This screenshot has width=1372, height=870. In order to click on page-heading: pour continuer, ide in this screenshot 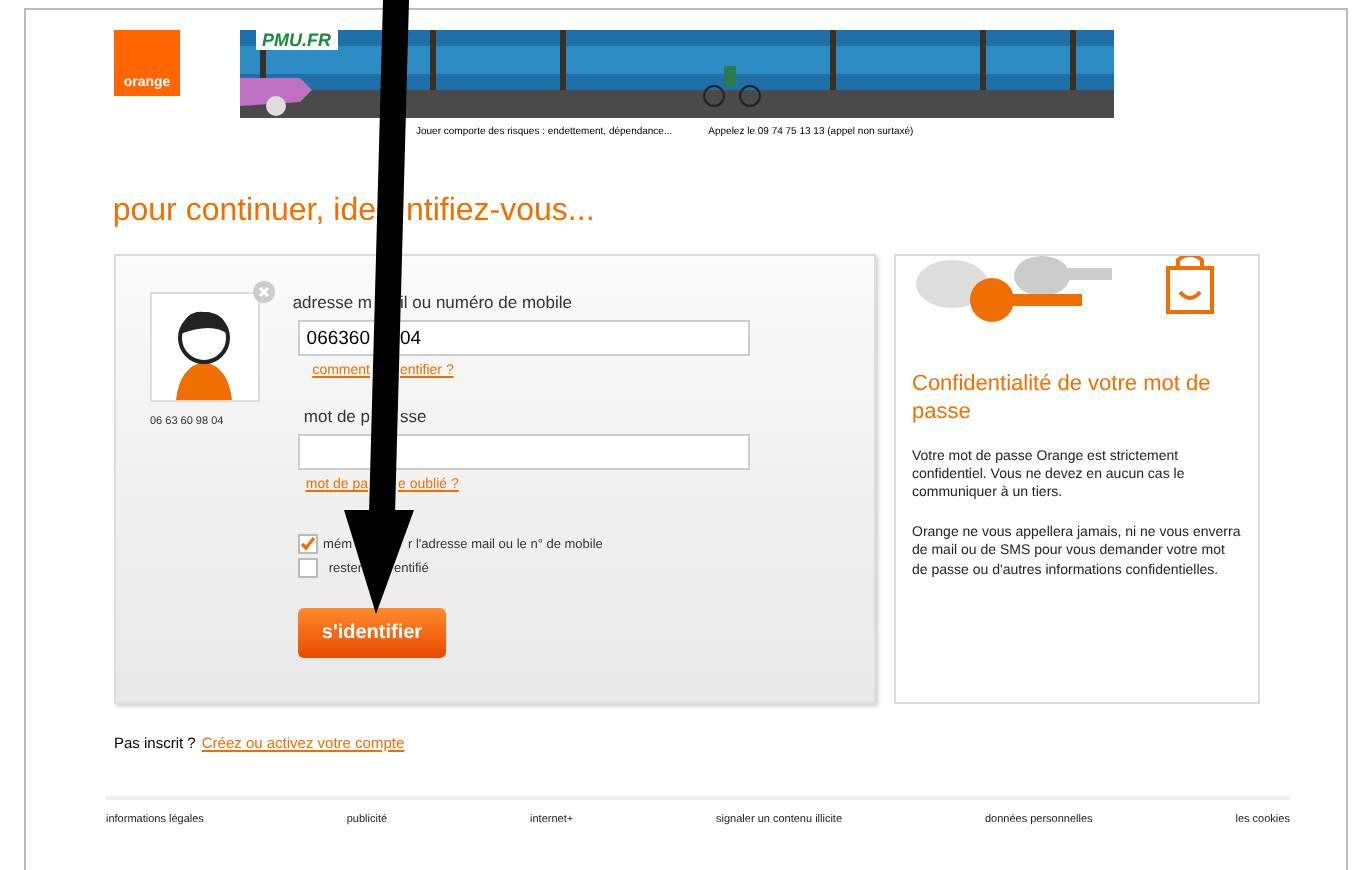, I will do `click(244, 212)`.